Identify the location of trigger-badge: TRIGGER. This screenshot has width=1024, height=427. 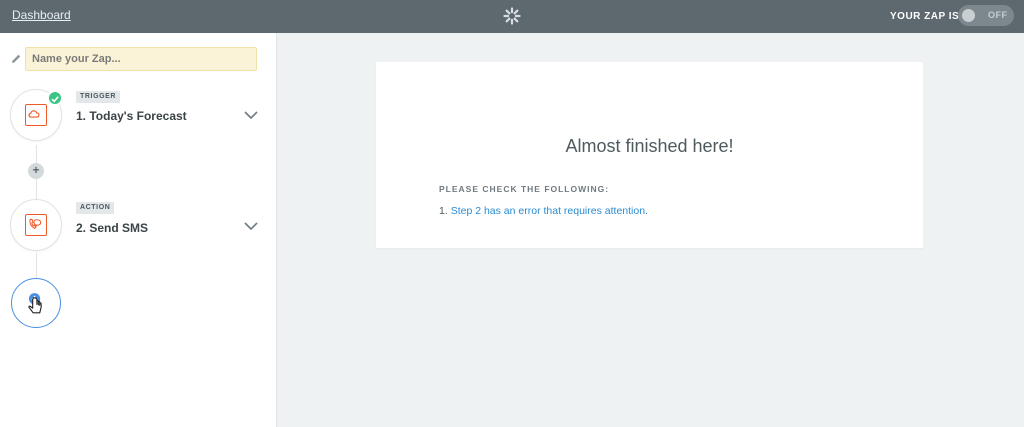
(98, 97).